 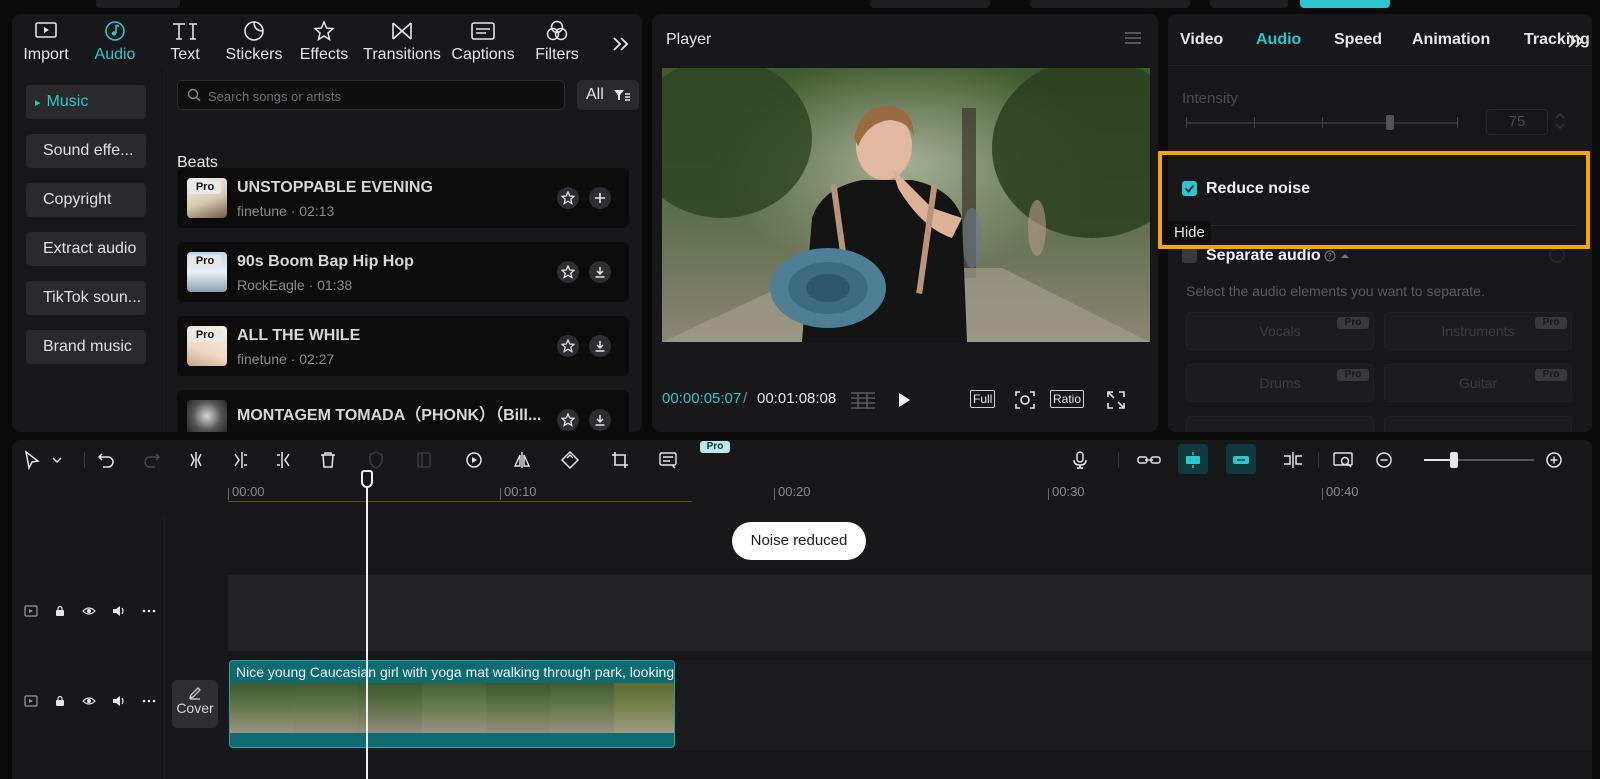 What do you see at coordinates (1345, 256) in the screenshot?
I see `caret-up-icon` at bounding box center [1345, 256].